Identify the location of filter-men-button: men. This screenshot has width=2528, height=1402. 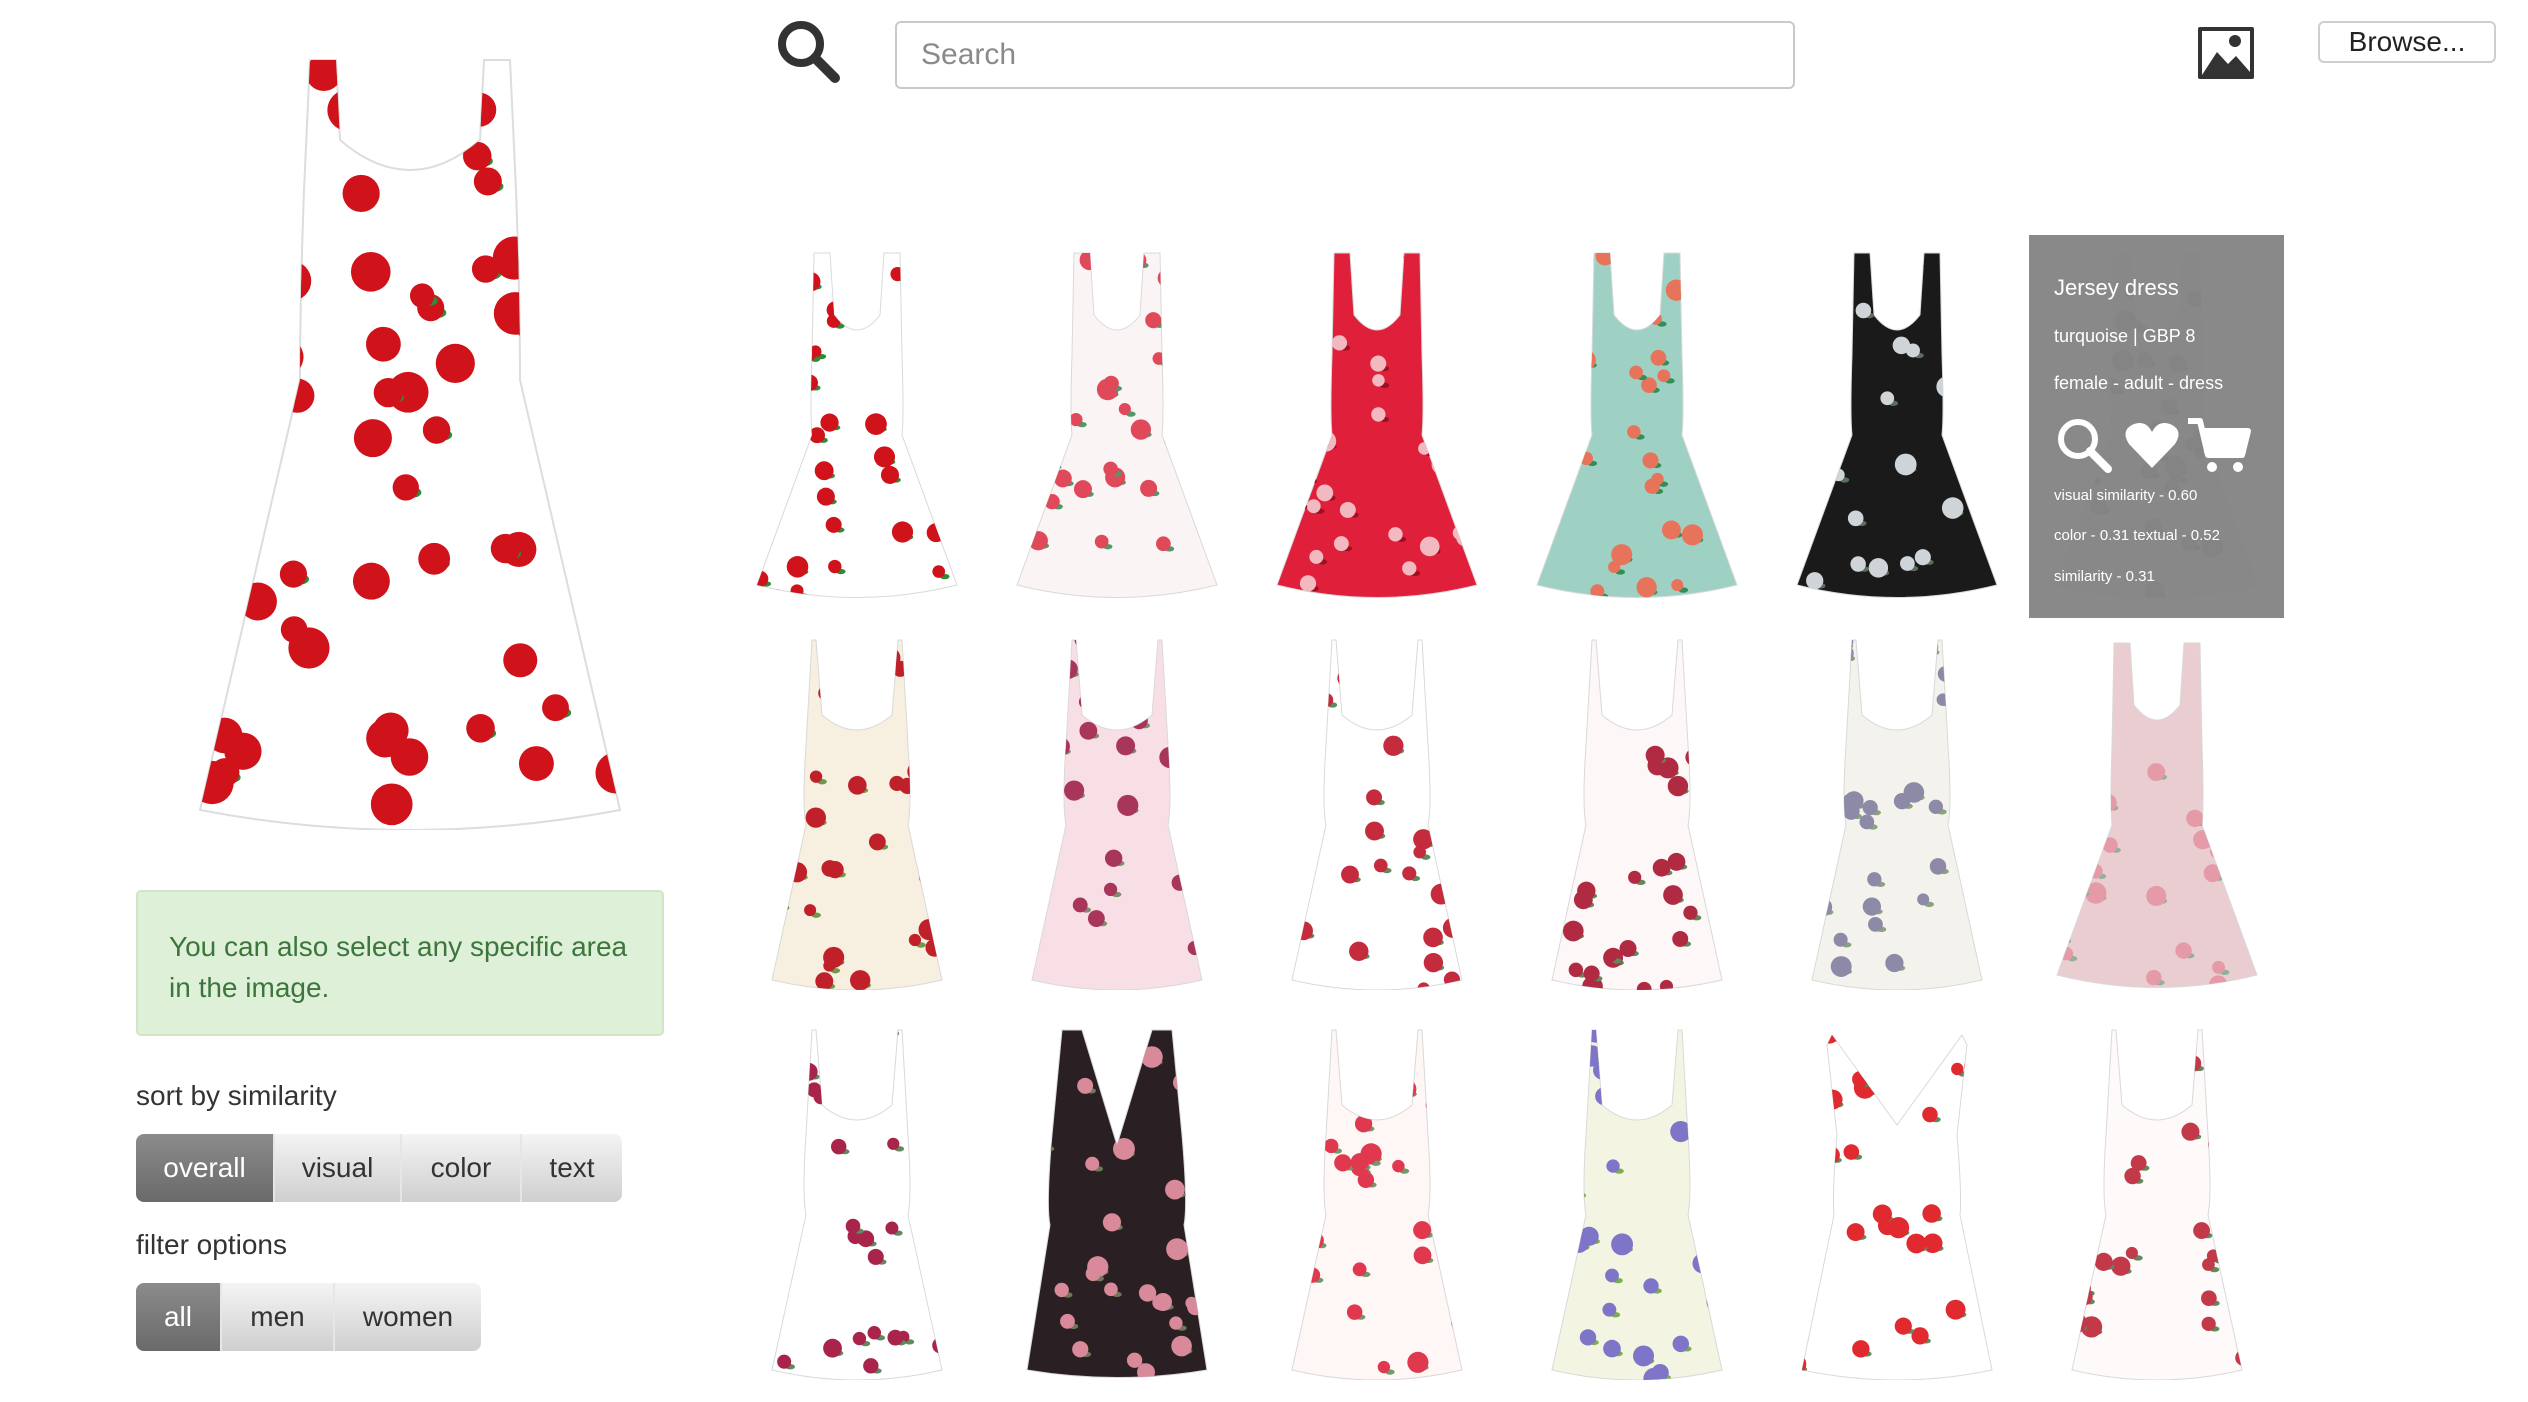
(278, 1317).